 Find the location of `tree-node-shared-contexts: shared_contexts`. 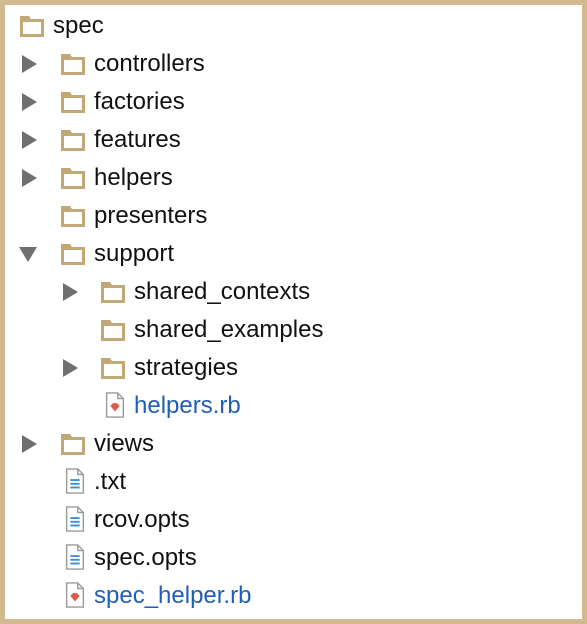

tree-node-shared-contexts: shared_contexts is located at coordinates (293, 292).